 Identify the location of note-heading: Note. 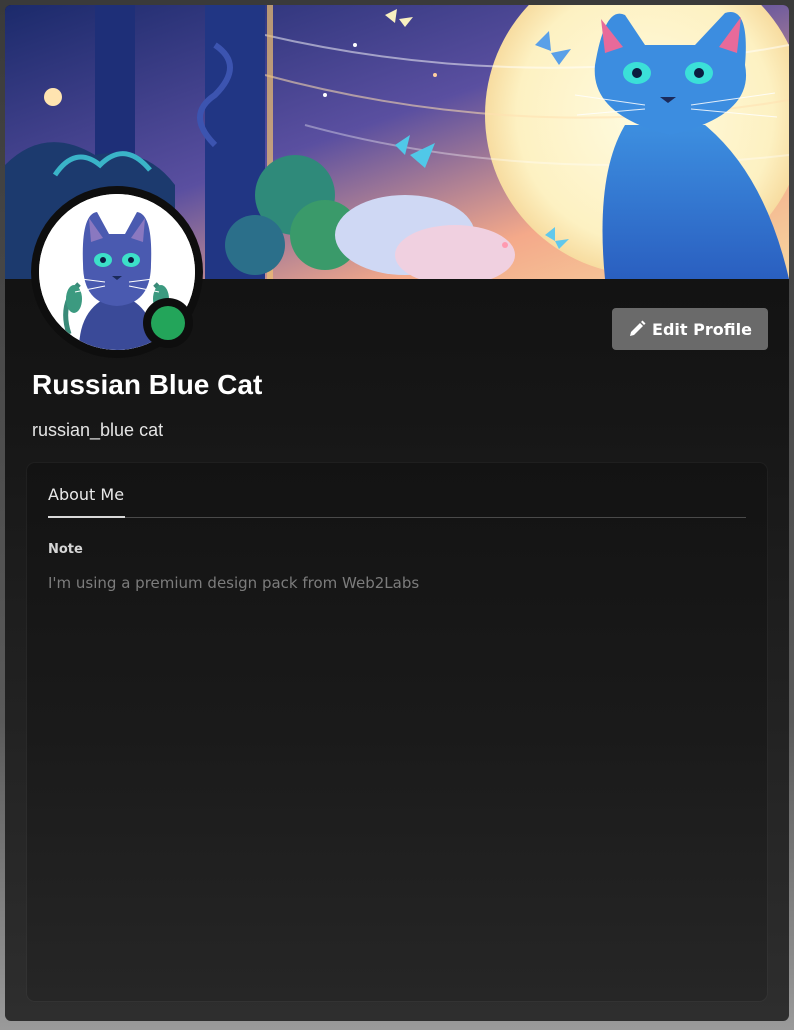
(65, 549).